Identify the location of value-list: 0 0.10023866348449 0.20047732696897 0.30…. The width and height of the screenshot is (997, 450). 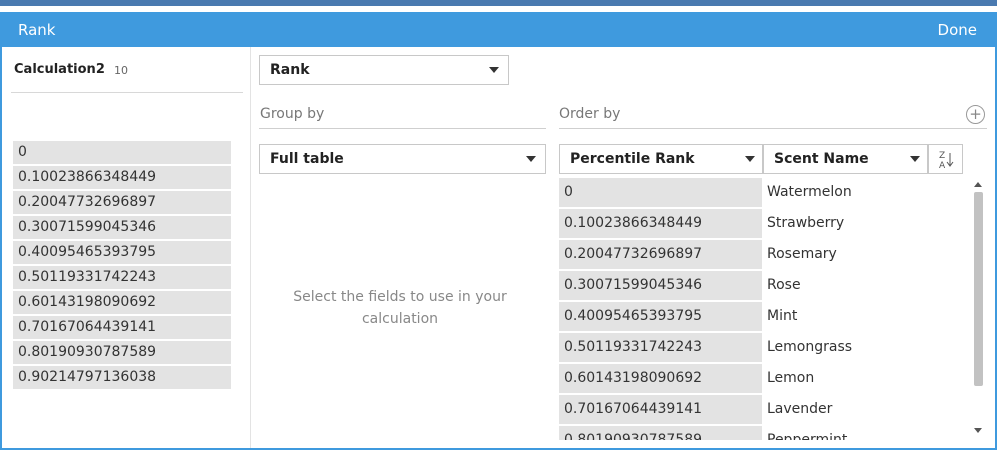
(122, 266).